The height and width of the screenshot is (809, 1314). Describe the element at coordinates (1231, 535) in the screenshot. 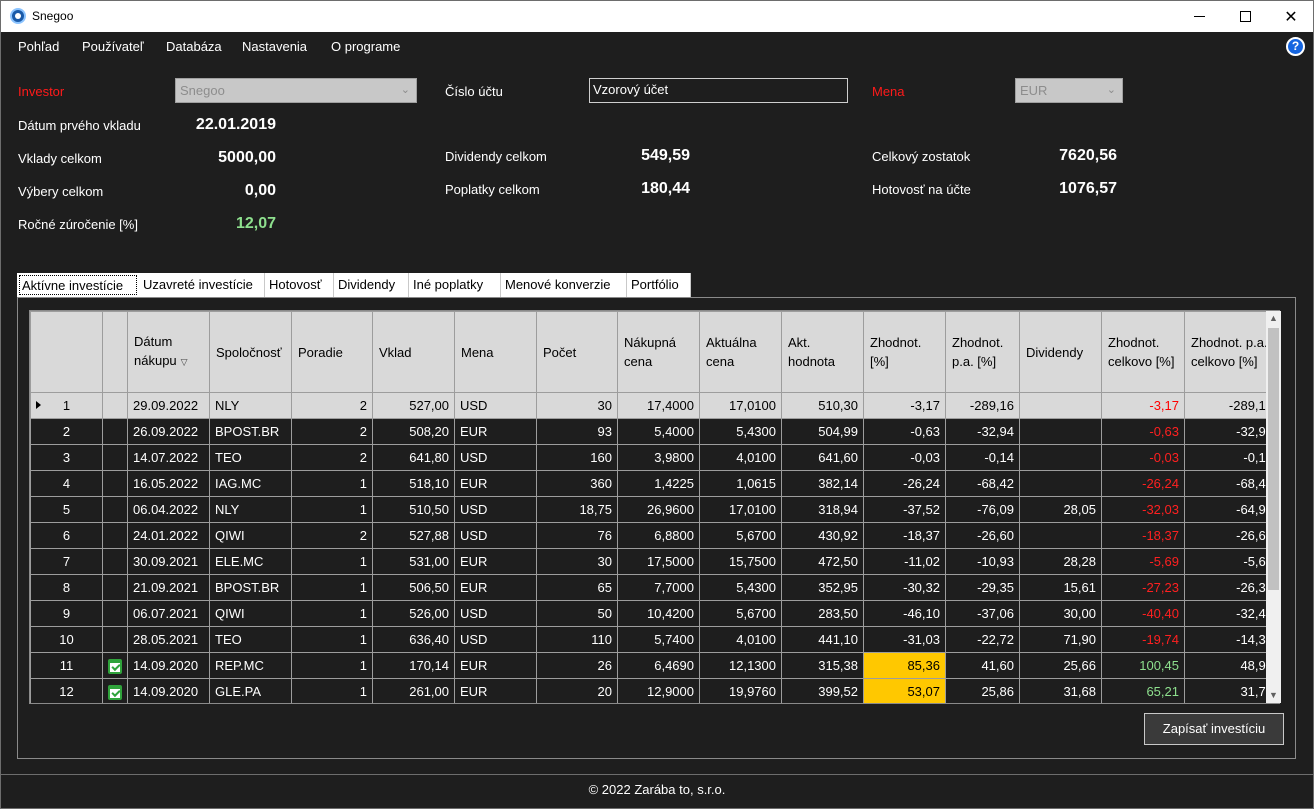

I see `cell-total-pa: -26,60` at that location.